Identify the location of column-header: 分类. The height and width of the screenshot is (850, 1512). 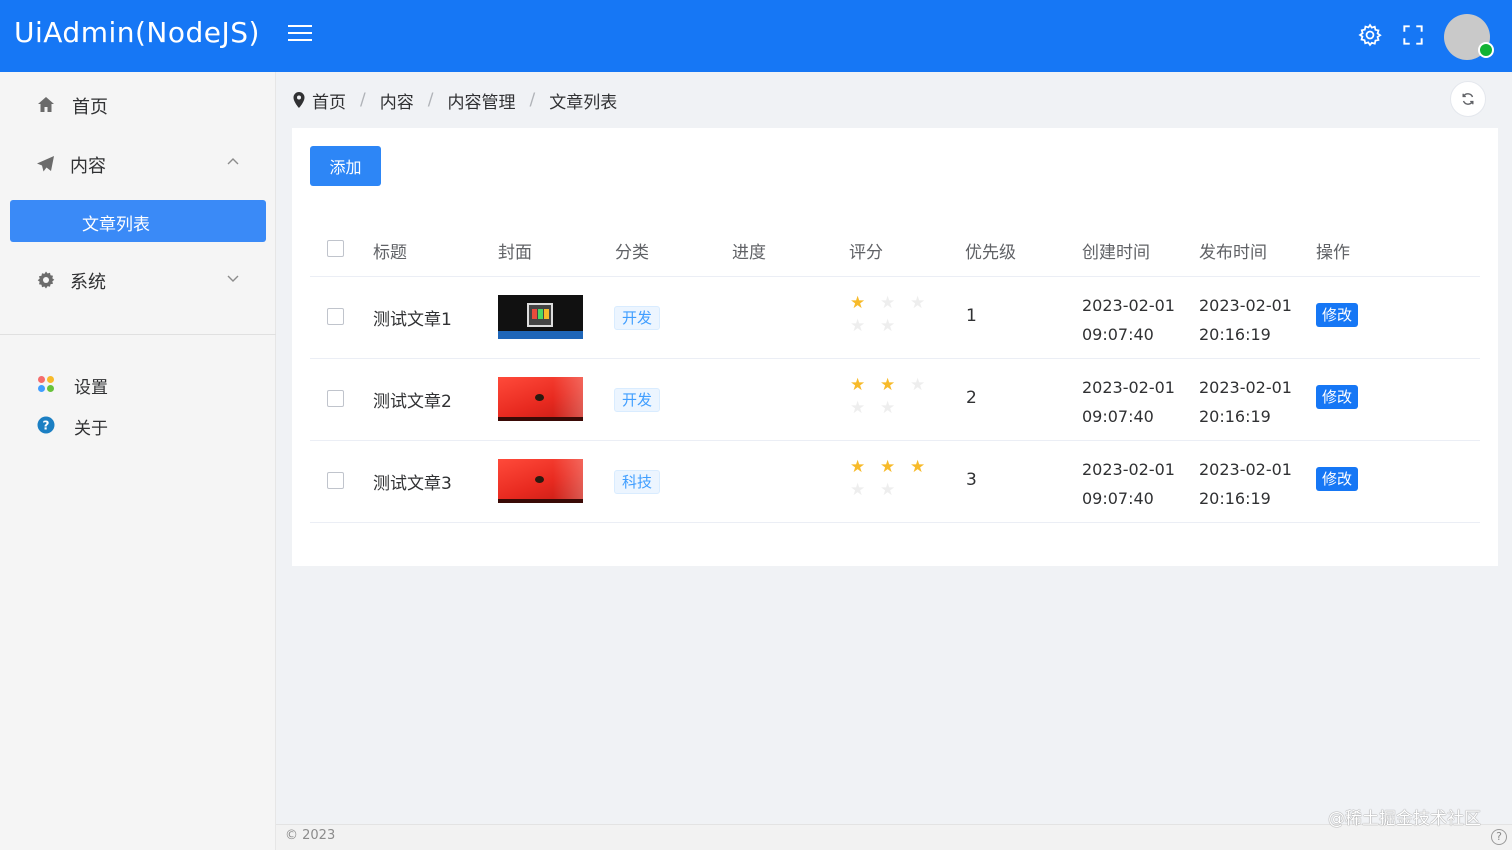
(632, 253).